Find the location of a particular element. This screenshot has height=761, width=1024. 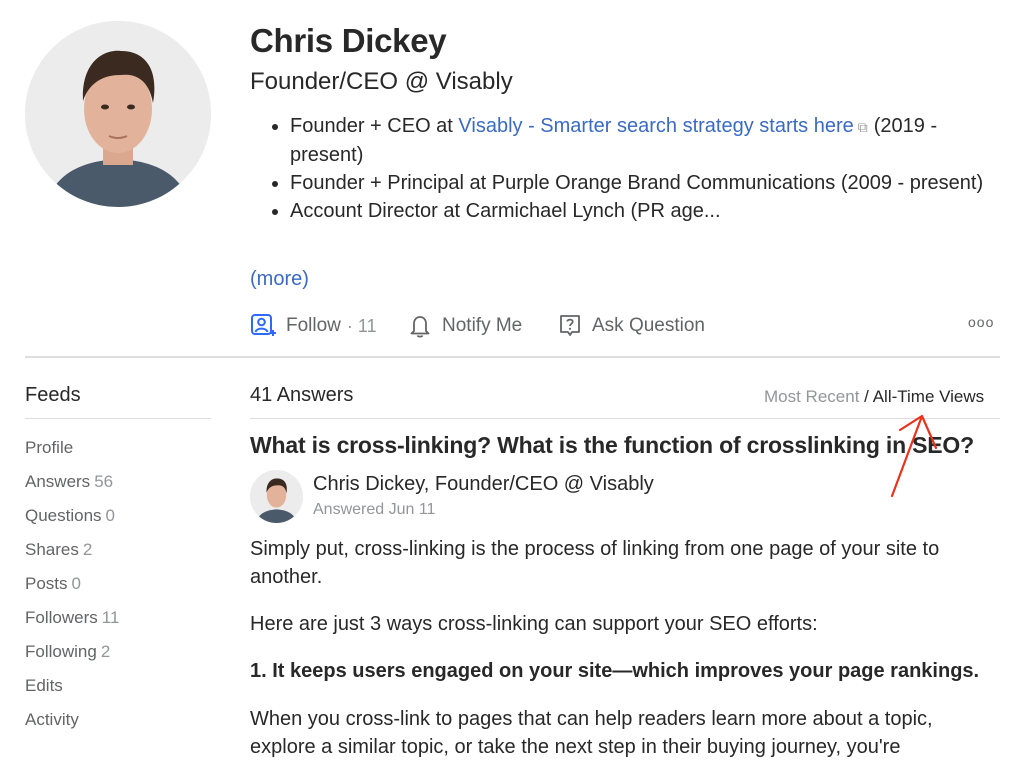

follow-count: · 11 is located at coordinates (361, 325).